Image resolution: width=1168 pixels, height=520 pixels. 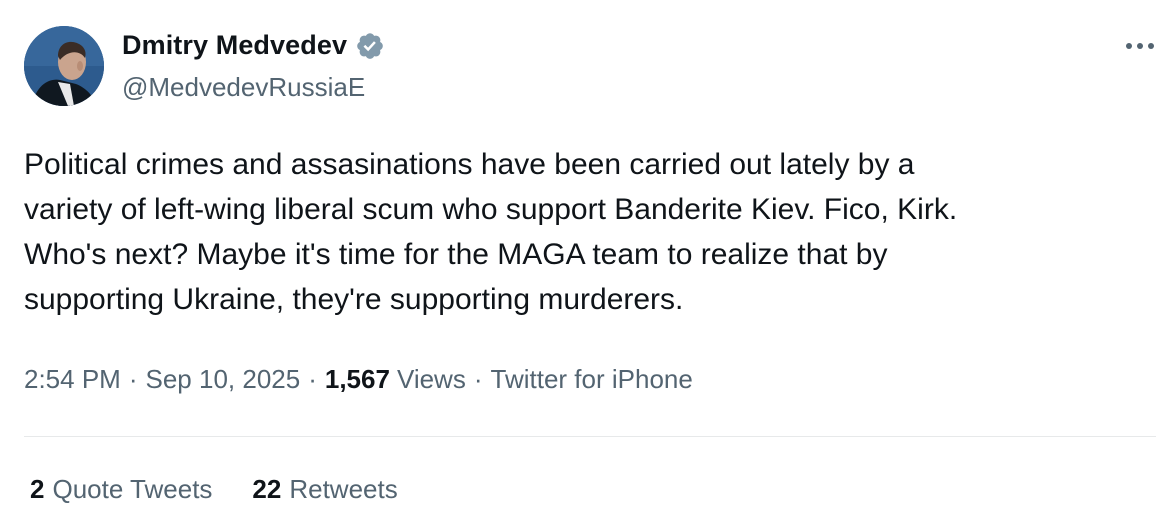 I want to click on author-name-row: Dmitry Medvedev, so click(x=253, y=45).